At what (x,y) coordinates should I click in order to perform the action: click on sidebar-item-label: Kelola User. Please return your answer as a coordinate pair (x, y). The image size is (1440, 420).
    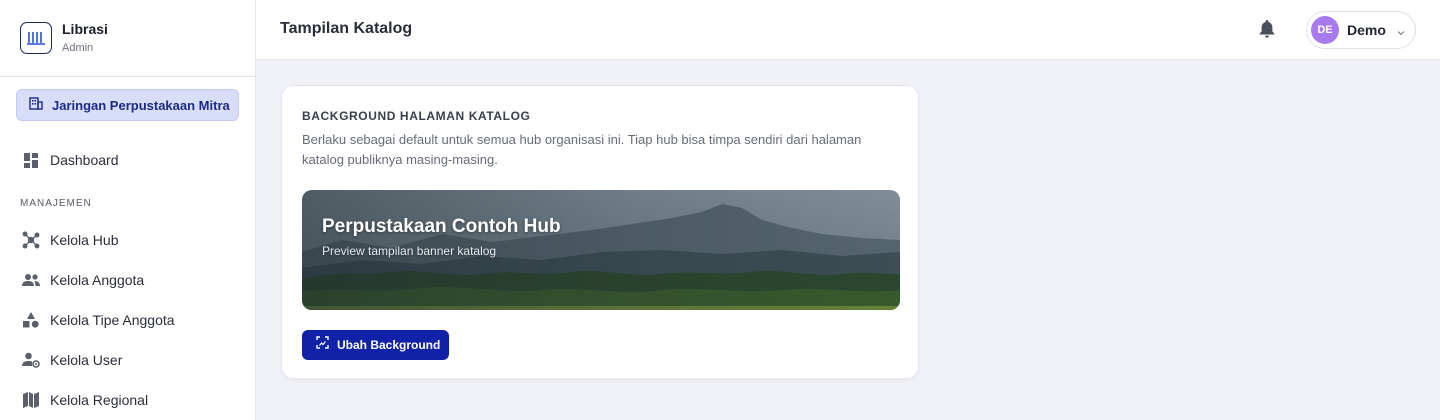
    Looking at the image, I should click on (86, 360).